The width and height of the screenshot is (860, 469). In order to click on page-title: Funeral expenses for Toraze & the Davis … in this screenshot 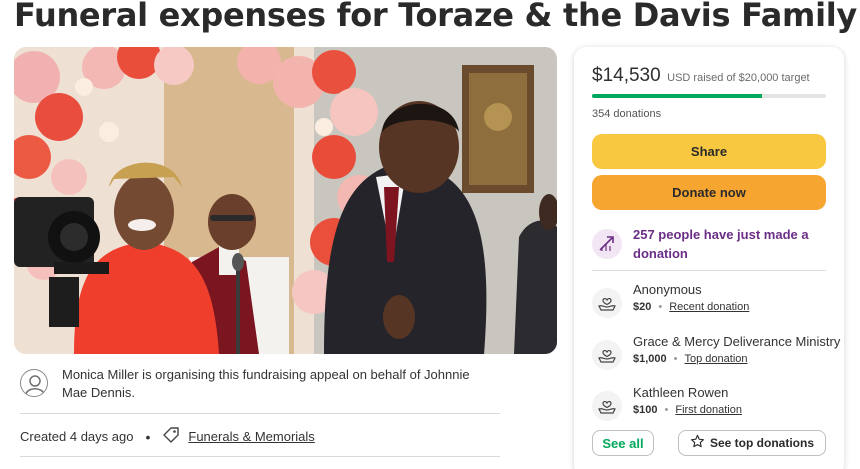, I will do `click(435, 17)`.